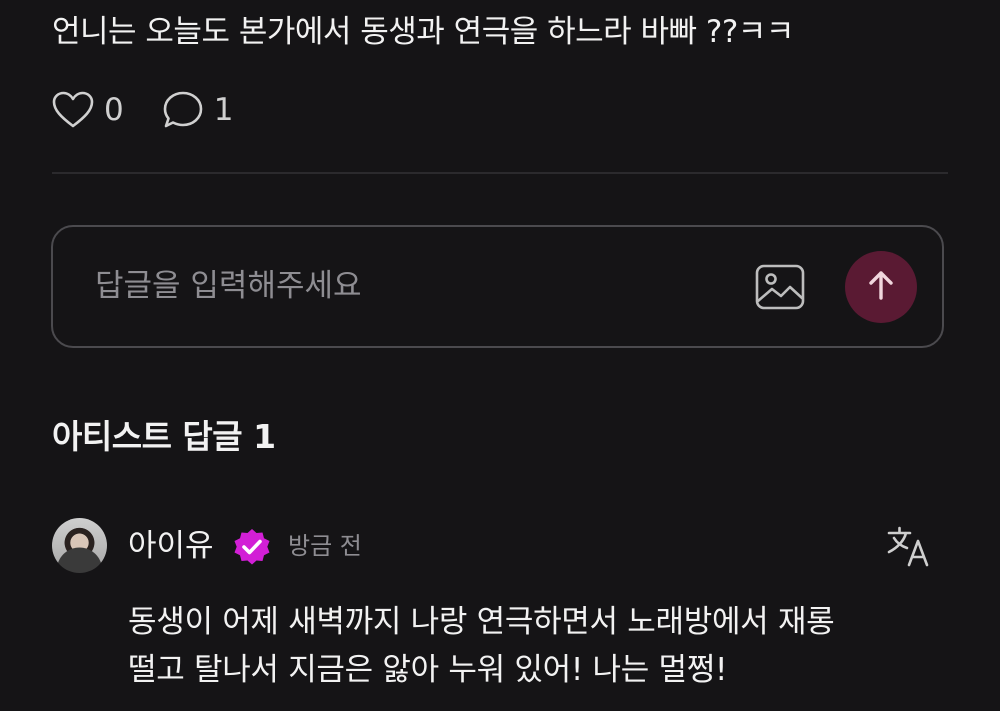  I want to click on attach-image-button, so click(780, 287).